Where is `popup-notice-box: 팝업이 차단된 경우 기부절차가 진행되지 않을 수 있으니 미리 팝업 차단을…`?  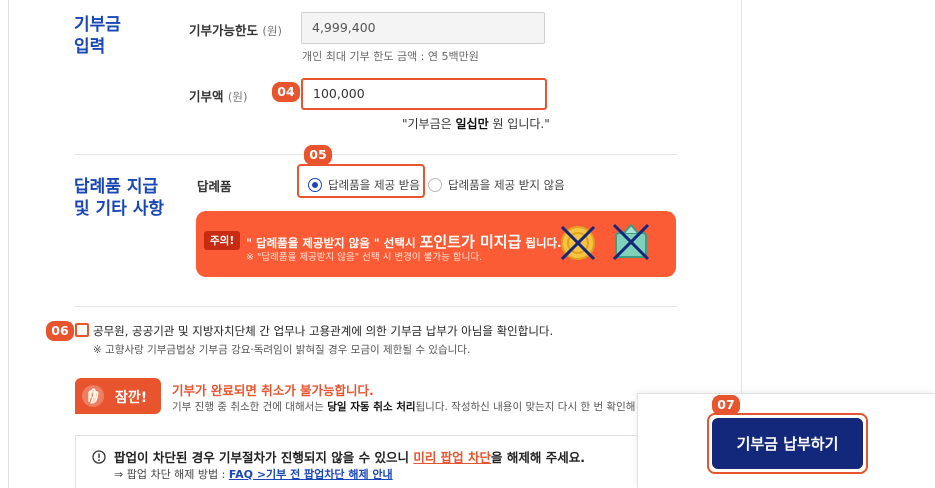 popup-notice-box: 팝업이 차단된 경우 기부절차가 진행되지 않을 수 있으니 미리 팝업 차단을… is located at coordinates (360, 461).